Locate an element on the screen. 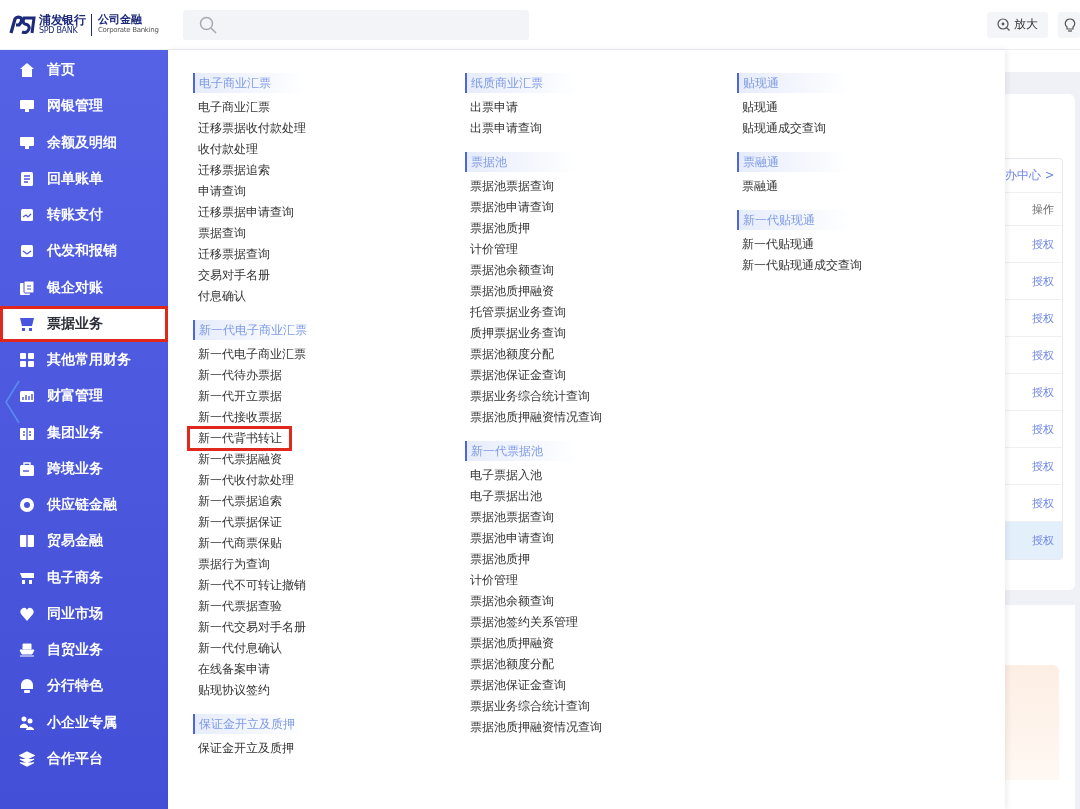 Image resolution: width=1080 pixels, height=809 pixels. bell-icon is located at coordinates (27, 686).